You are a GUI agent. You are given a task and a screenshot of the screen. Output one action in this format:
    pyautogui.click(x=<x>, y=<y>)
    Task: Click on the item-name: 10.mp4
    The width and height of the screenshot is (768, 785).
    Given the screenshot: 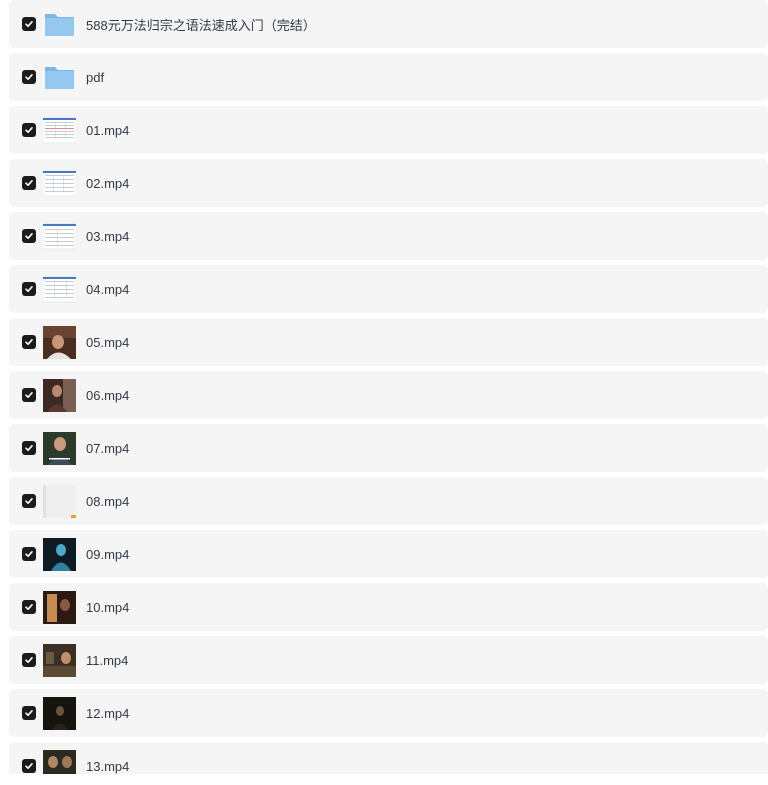 What is the action you would take?
    pyautogui.click(x=108, y=607)
    